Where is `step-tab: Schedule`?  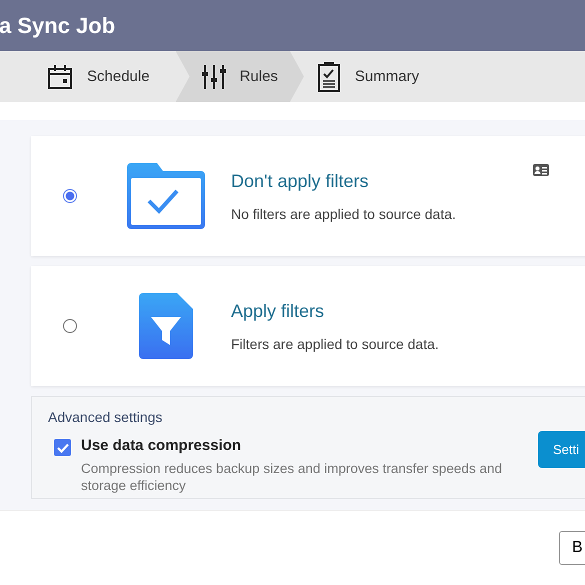
step-tab: Schedule is located at coordinates (105, 76).